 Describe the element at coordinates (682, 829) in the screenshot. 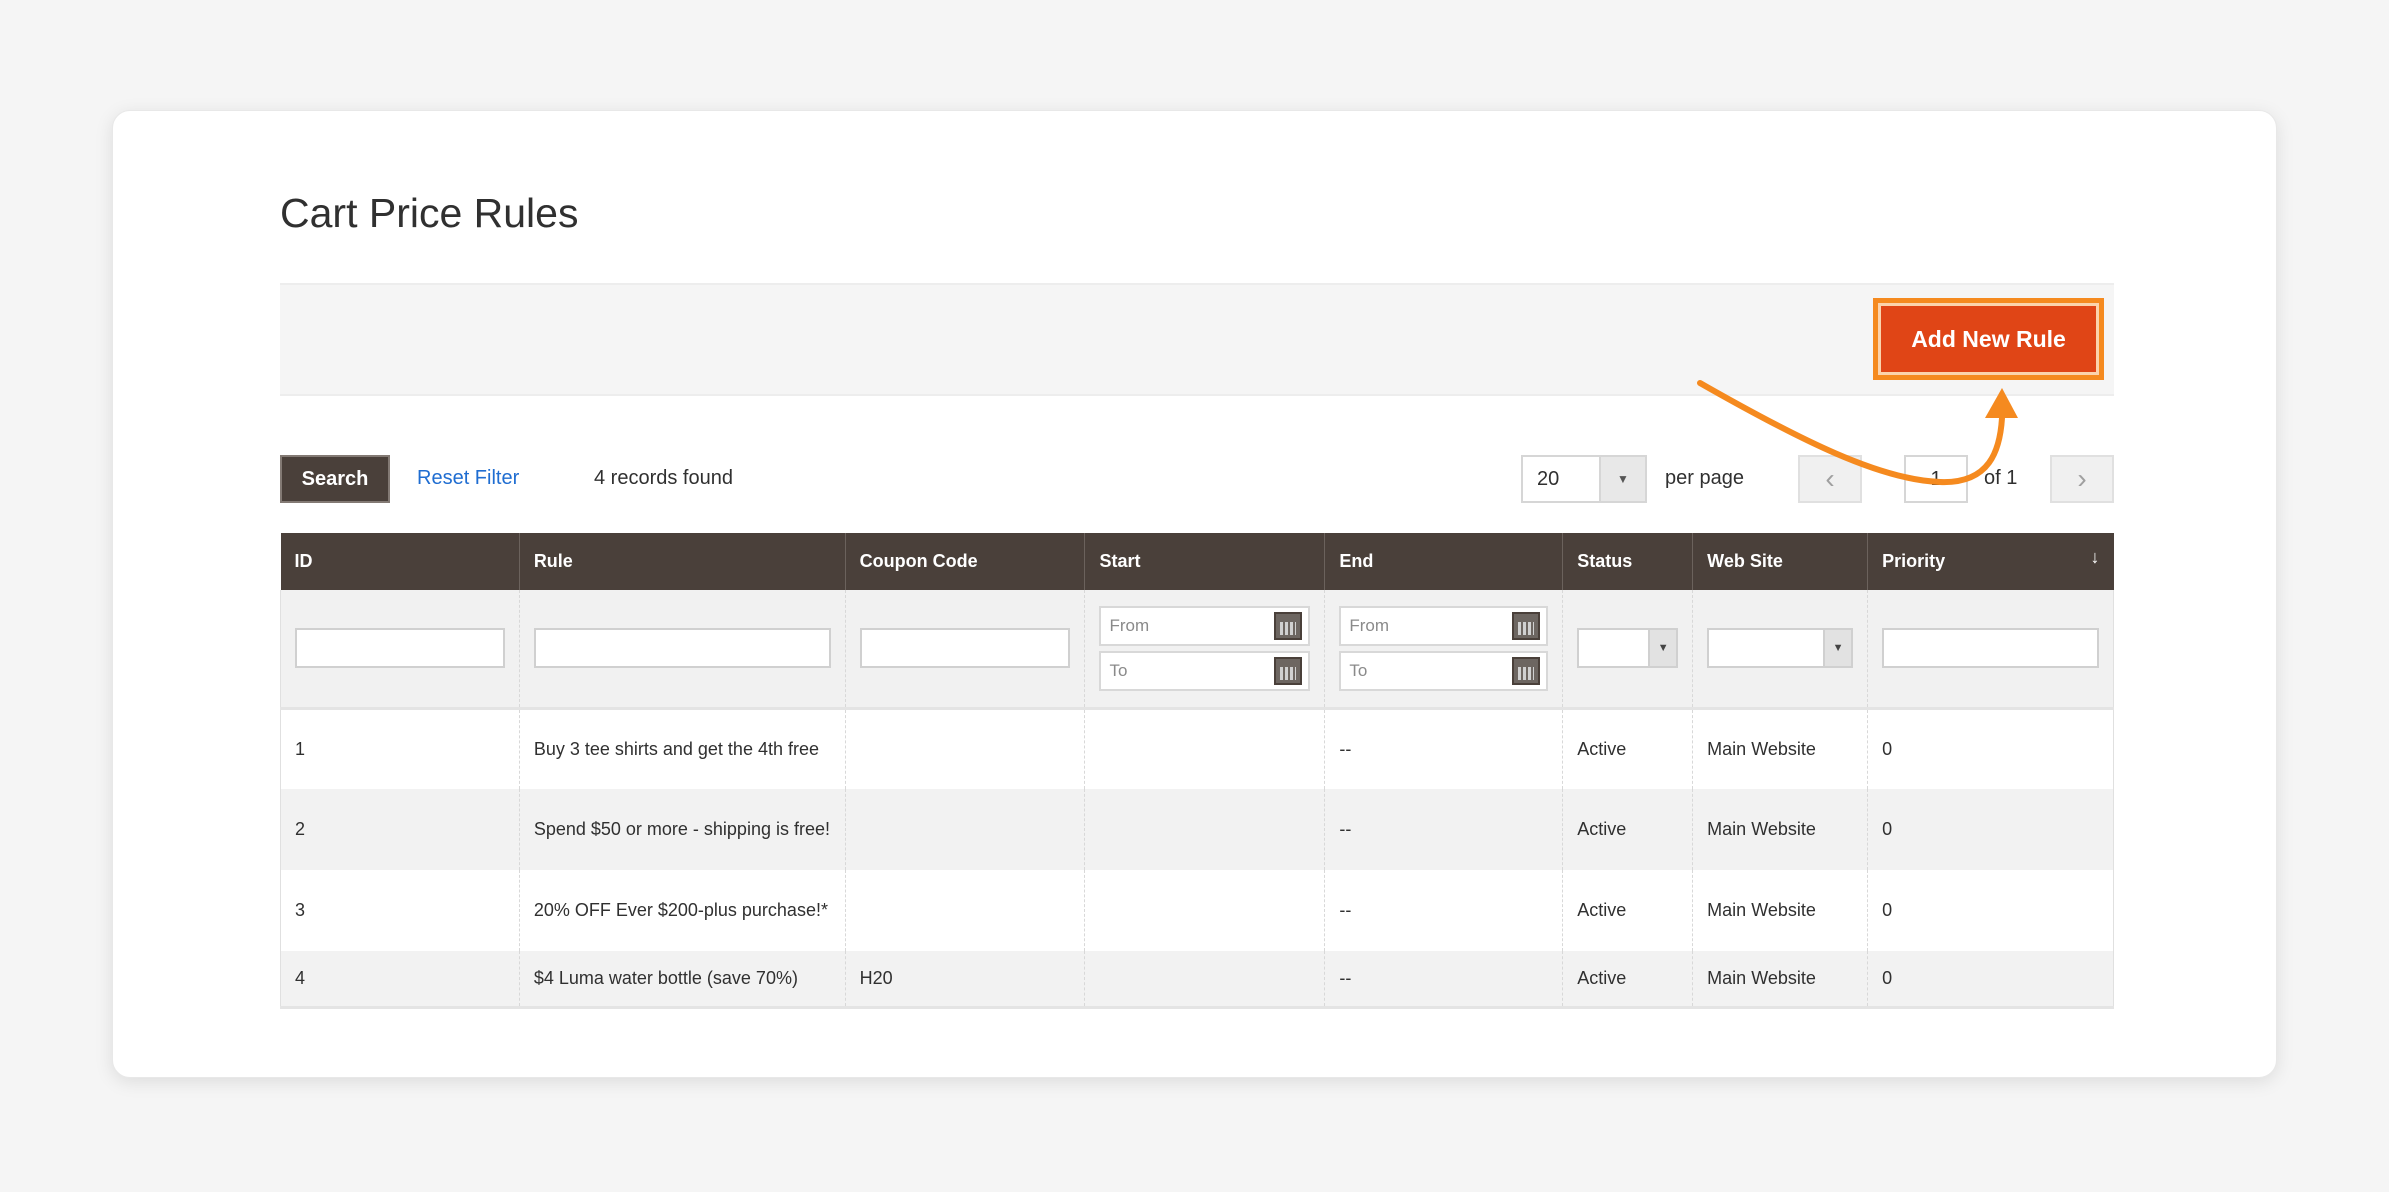

I see `cell-rule: Spend $50 or more - shipping is free!` at that location.